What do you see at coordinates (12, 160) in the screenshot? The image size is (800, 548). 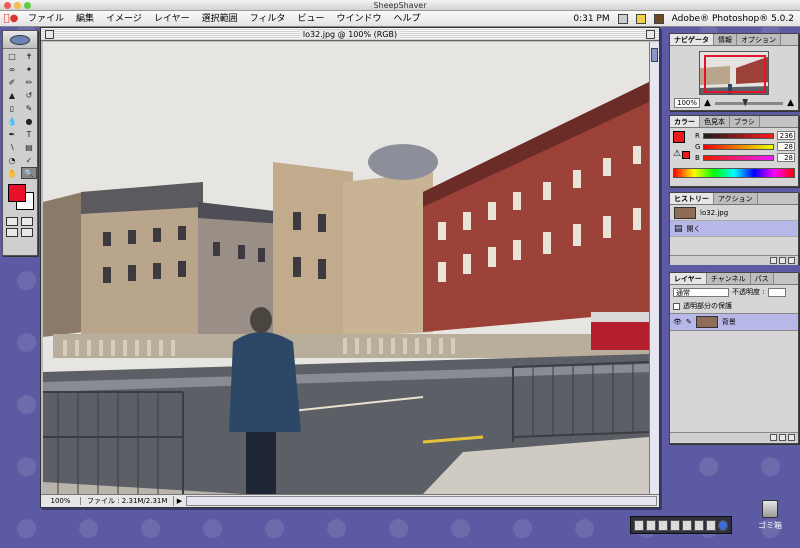 I see `paint-bucket-tool-icon: ◔` at bounding box center [12, 160].